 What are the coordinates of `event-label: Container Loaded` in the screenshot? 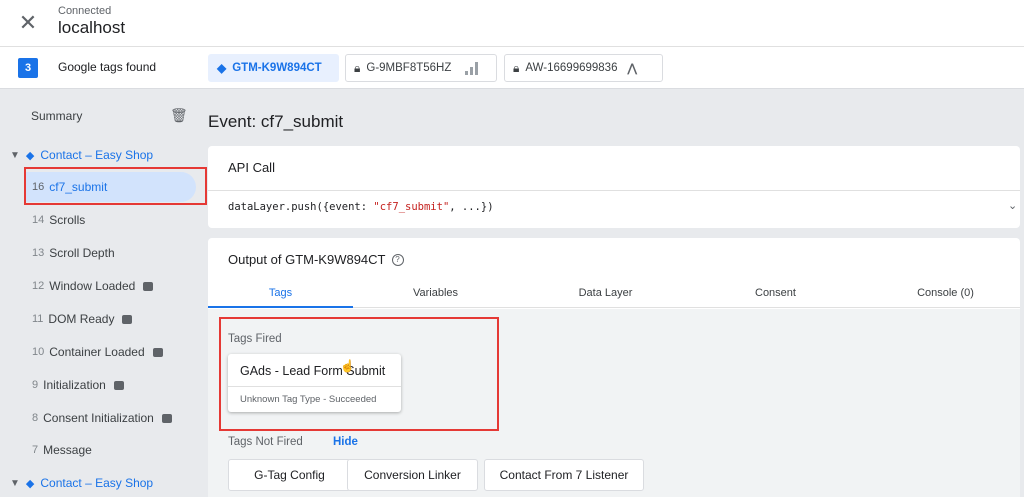 It's located at (97, 352).